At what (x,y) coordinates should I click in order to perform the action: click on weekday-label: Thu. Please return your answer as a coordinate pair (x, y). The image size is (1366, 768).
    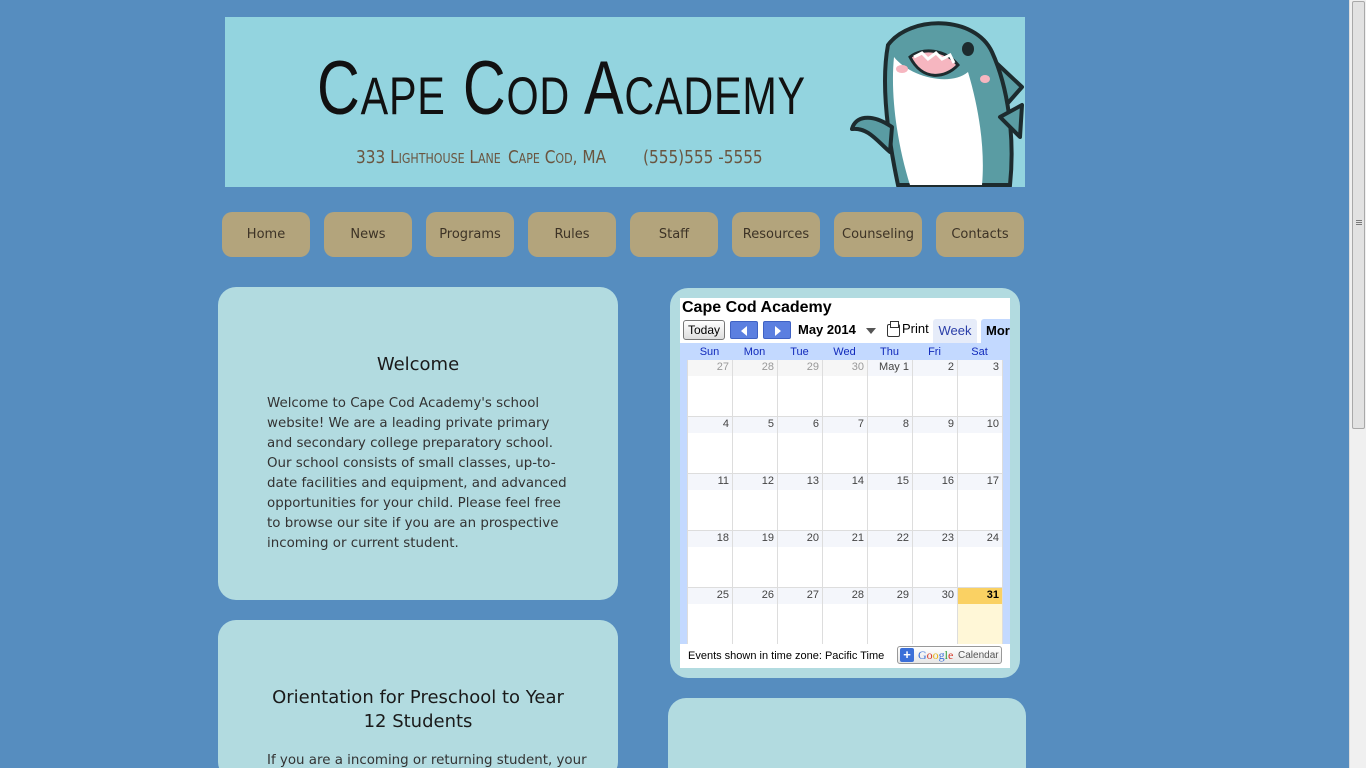
    Looking at the image, I should click on (889, 352).